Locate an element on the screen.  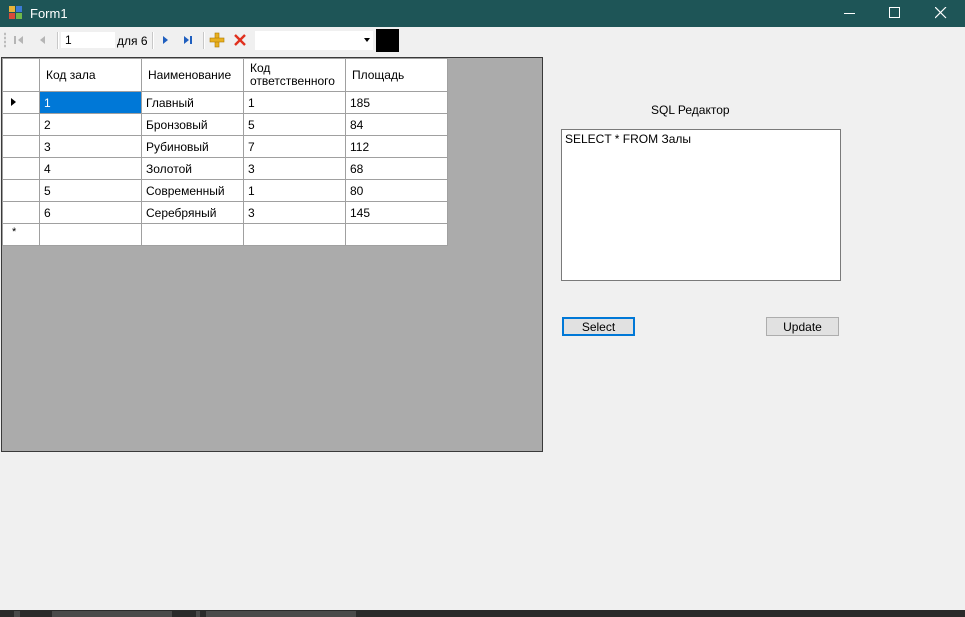
close-icon is located at coordinates (941, 13).